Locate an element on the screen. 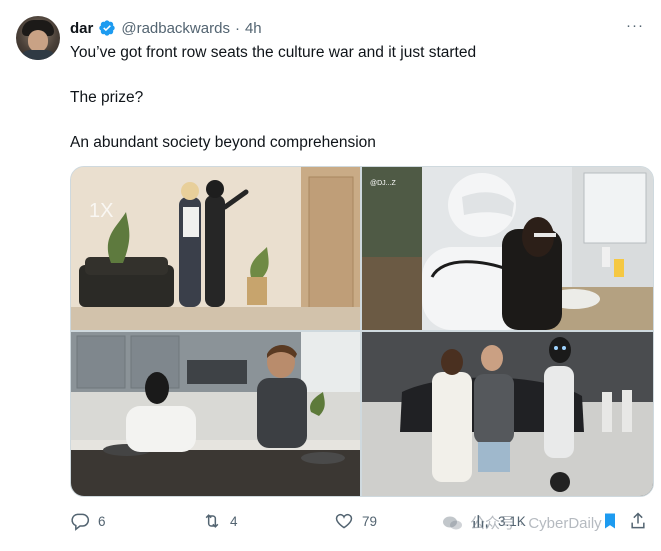 This screenshot has height=551, width=661. robot-group-photo-image is located at coordinates (507, 414).